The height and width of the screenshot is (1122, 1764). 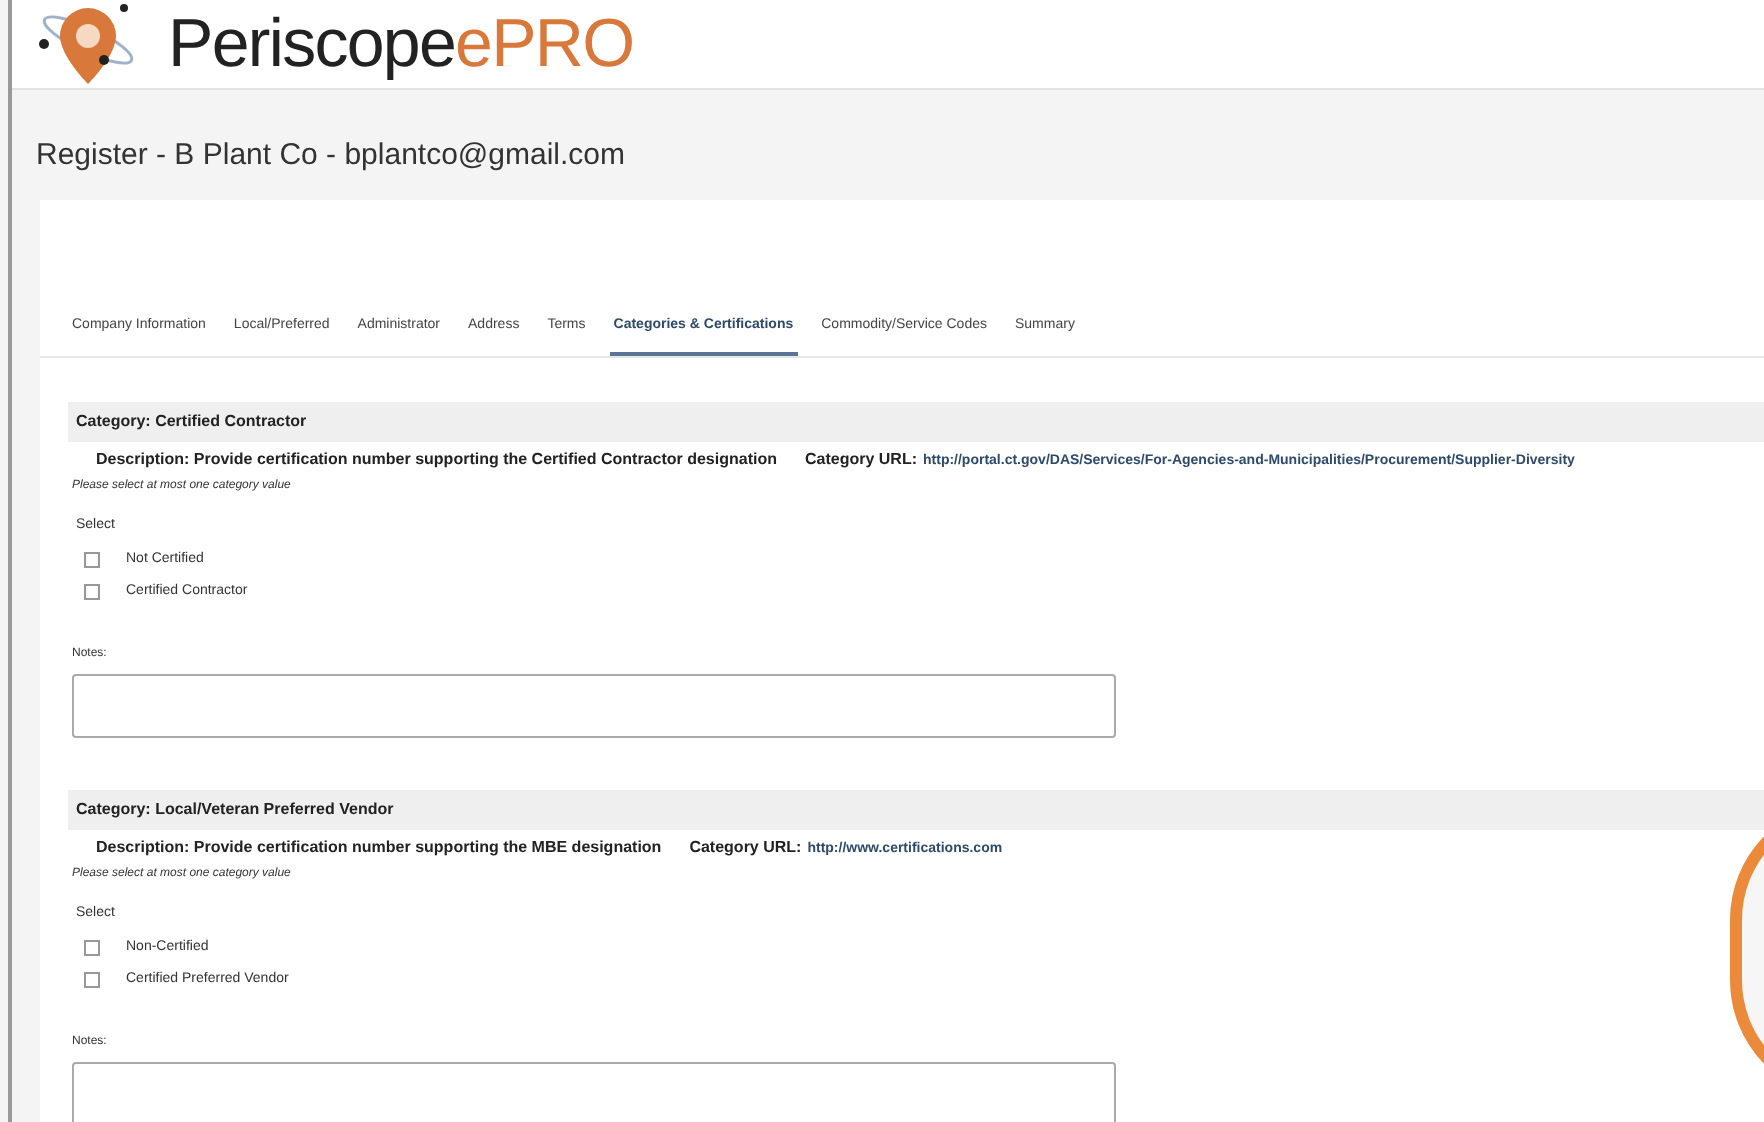 What do you see at coordinates (379, 848) in the screenshot?
I see `category-description: Description: Provide certification number supporting the MBE designation` at bounding box center [379, 848].